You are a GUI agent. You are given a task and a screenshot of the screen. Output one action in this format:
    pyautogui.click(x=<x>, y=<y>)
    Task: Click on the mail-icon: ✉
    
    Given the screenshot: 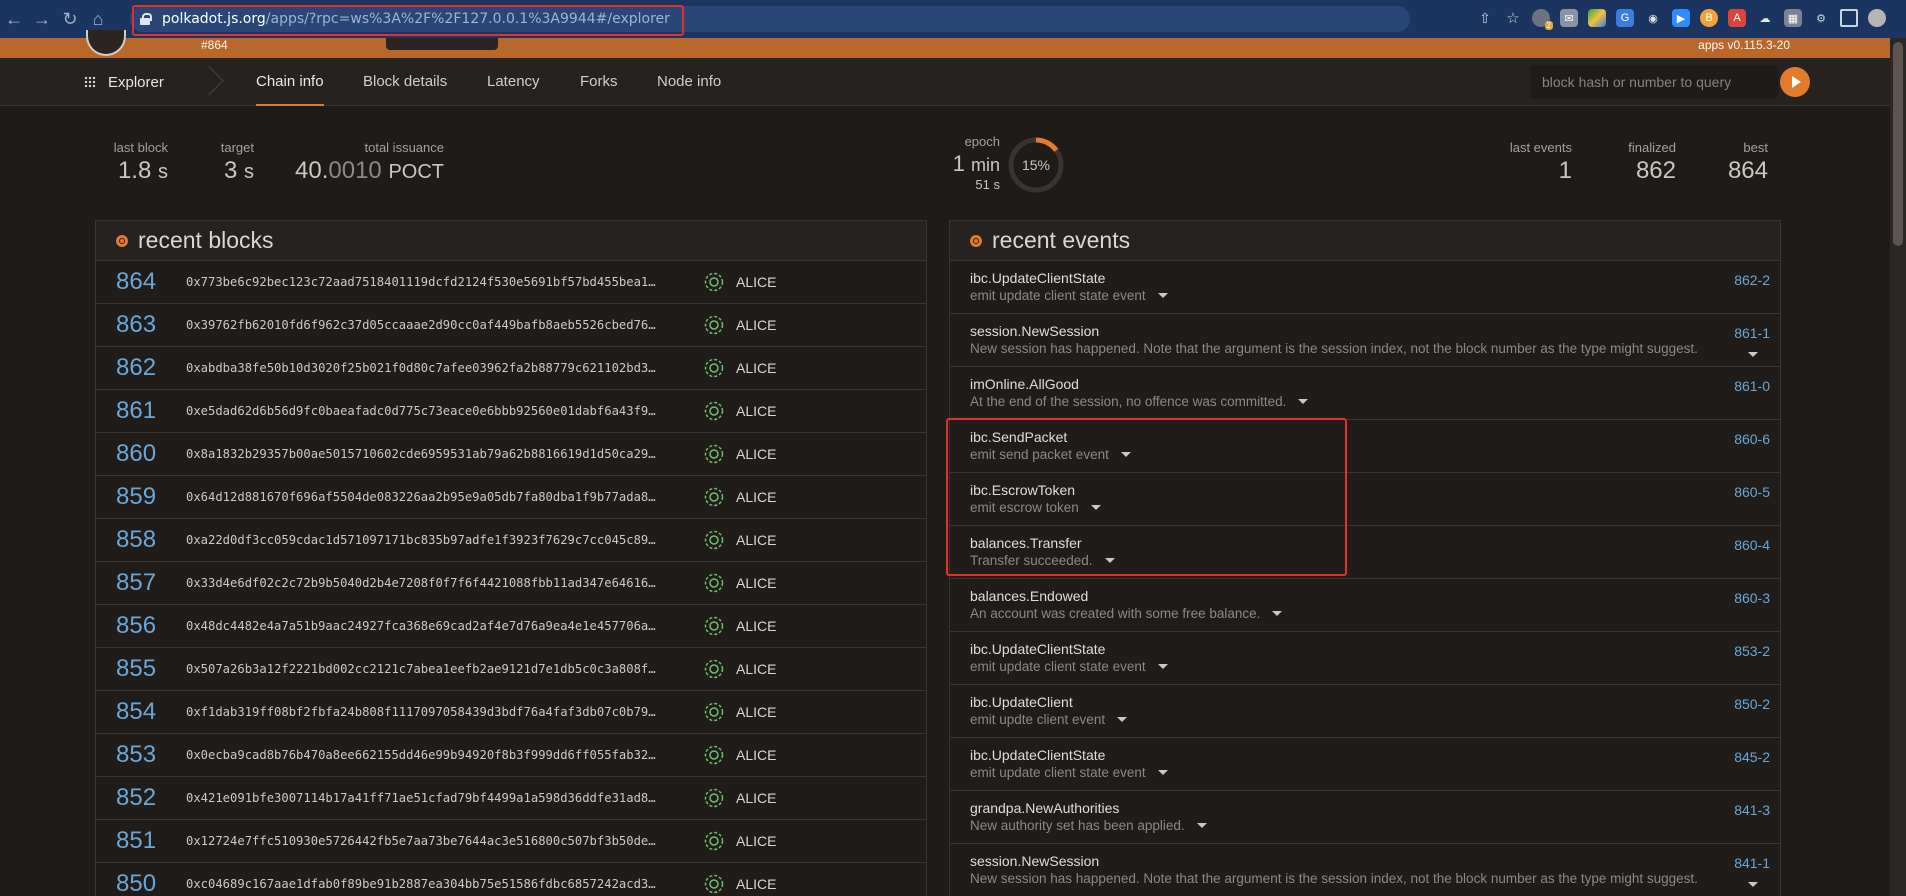 What is the action you would take?
    pyautogui.click(x=1569, y=18)
    